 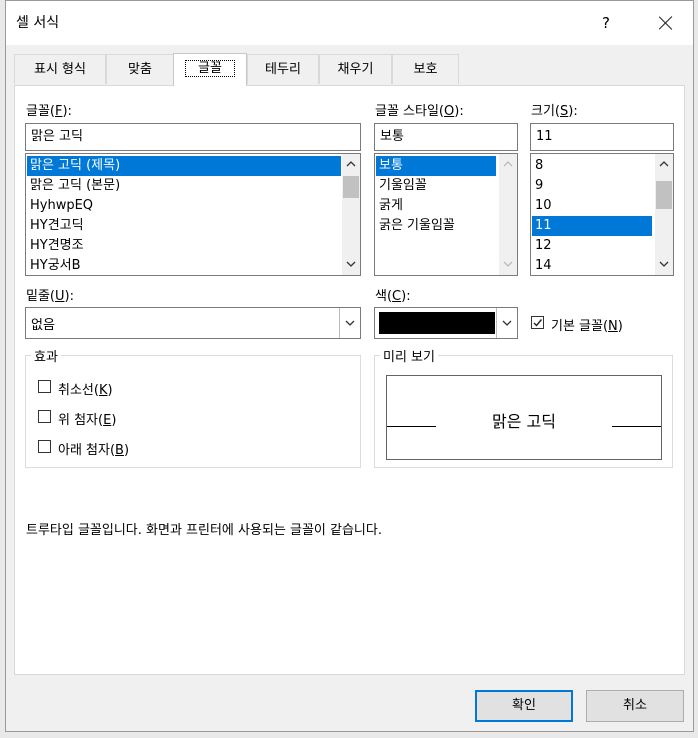 What do you see at coordinates (49, 111) in the screenshot?
I see `font-label: 글꼴(F):` at bounding box center [49, 111].